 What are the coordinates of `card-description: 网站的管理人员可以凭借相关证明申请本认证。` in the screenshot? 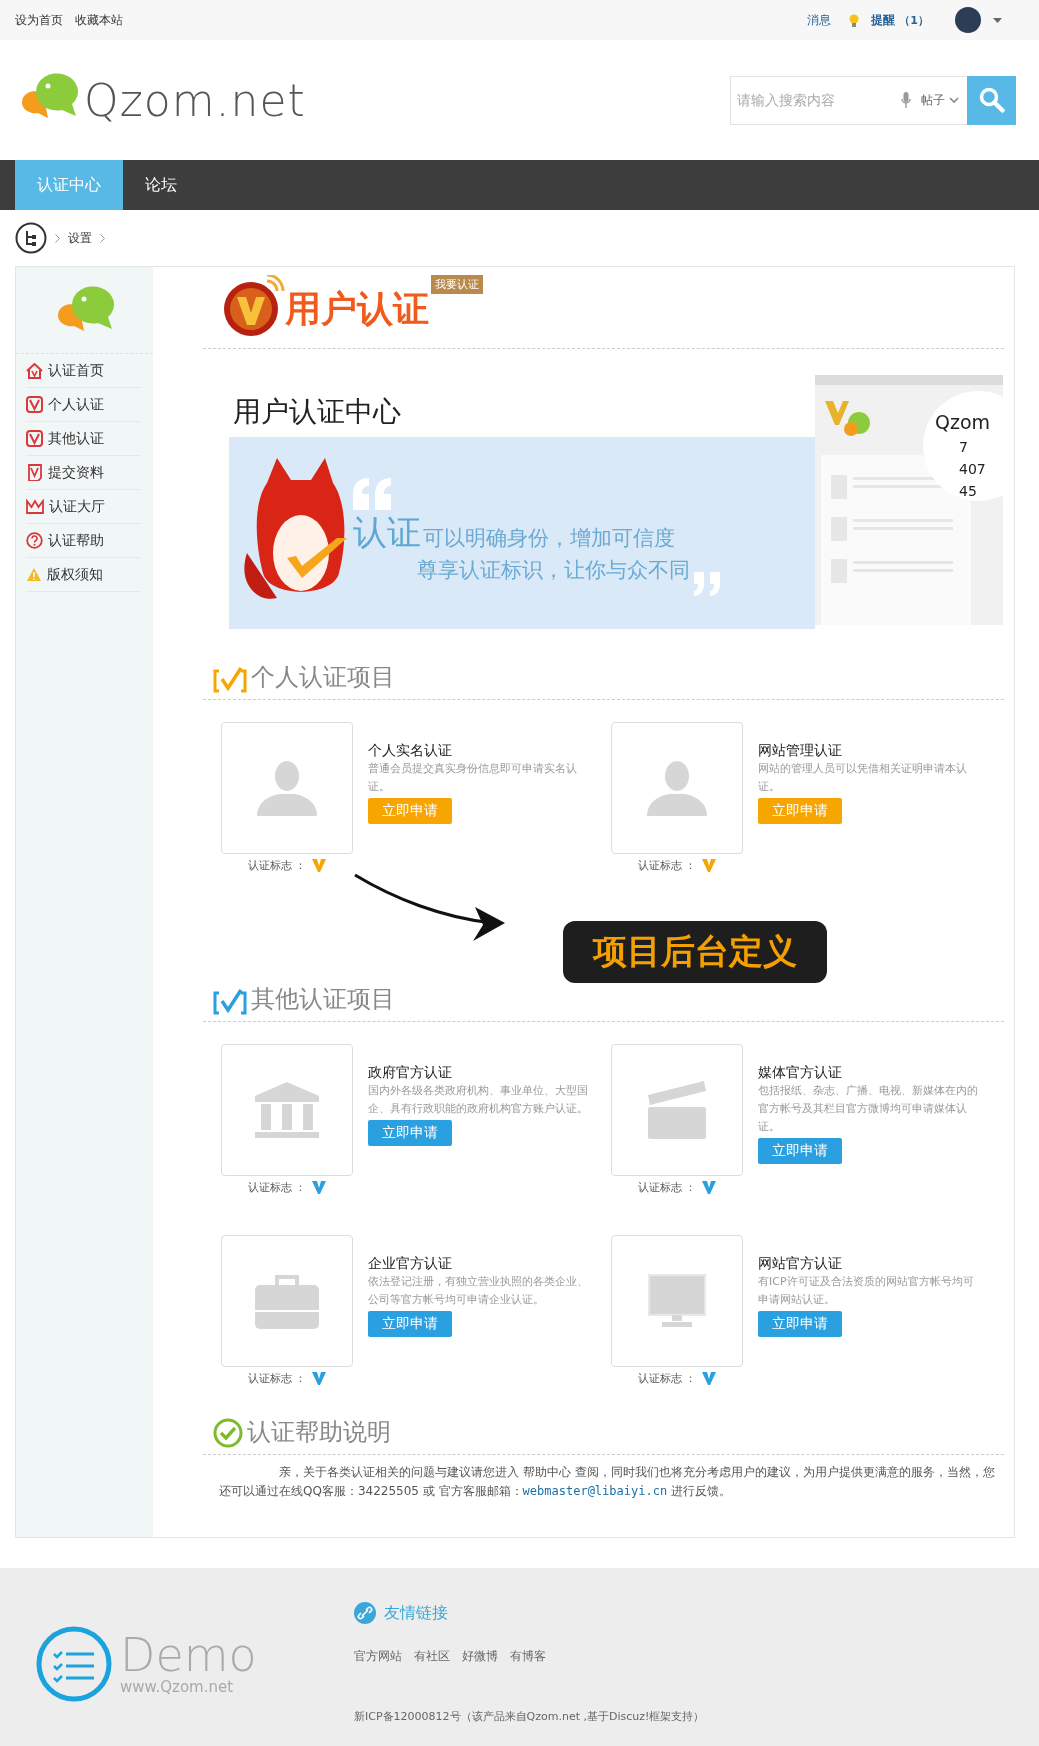 It's located at (863, 778).